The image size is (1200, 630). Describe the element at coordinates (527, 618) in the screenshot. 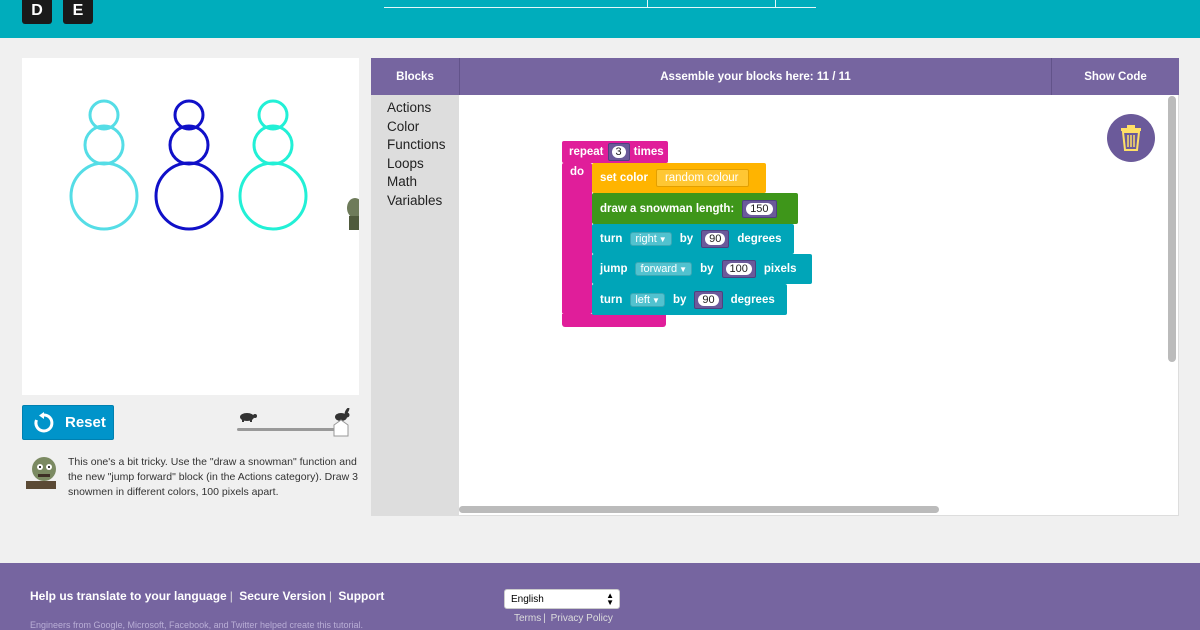

I see `terms-link: Terms` at that location.